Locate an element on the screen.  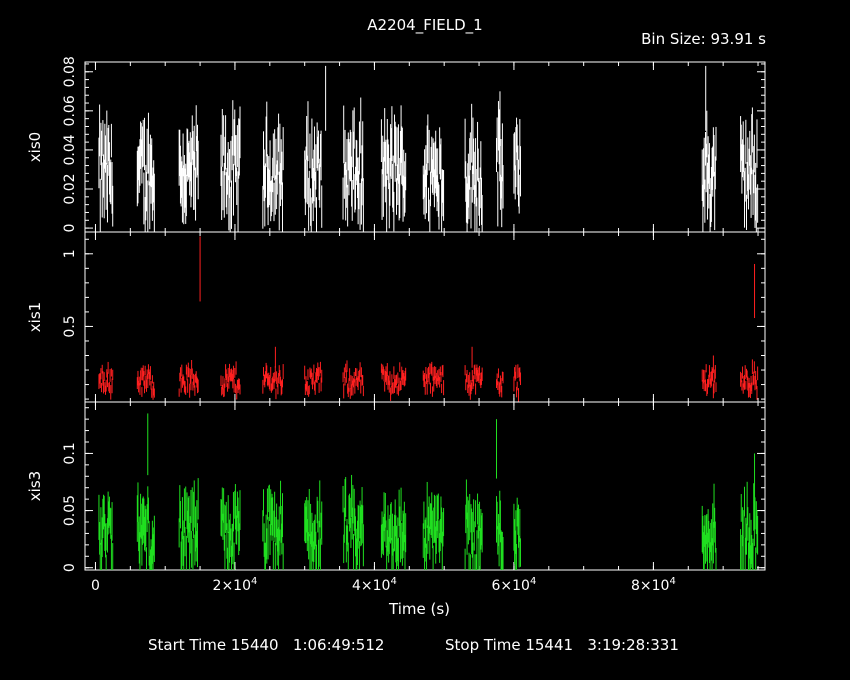
bin-size-label: Bin Size: 93.91 s is located at coordinates (703, 39).